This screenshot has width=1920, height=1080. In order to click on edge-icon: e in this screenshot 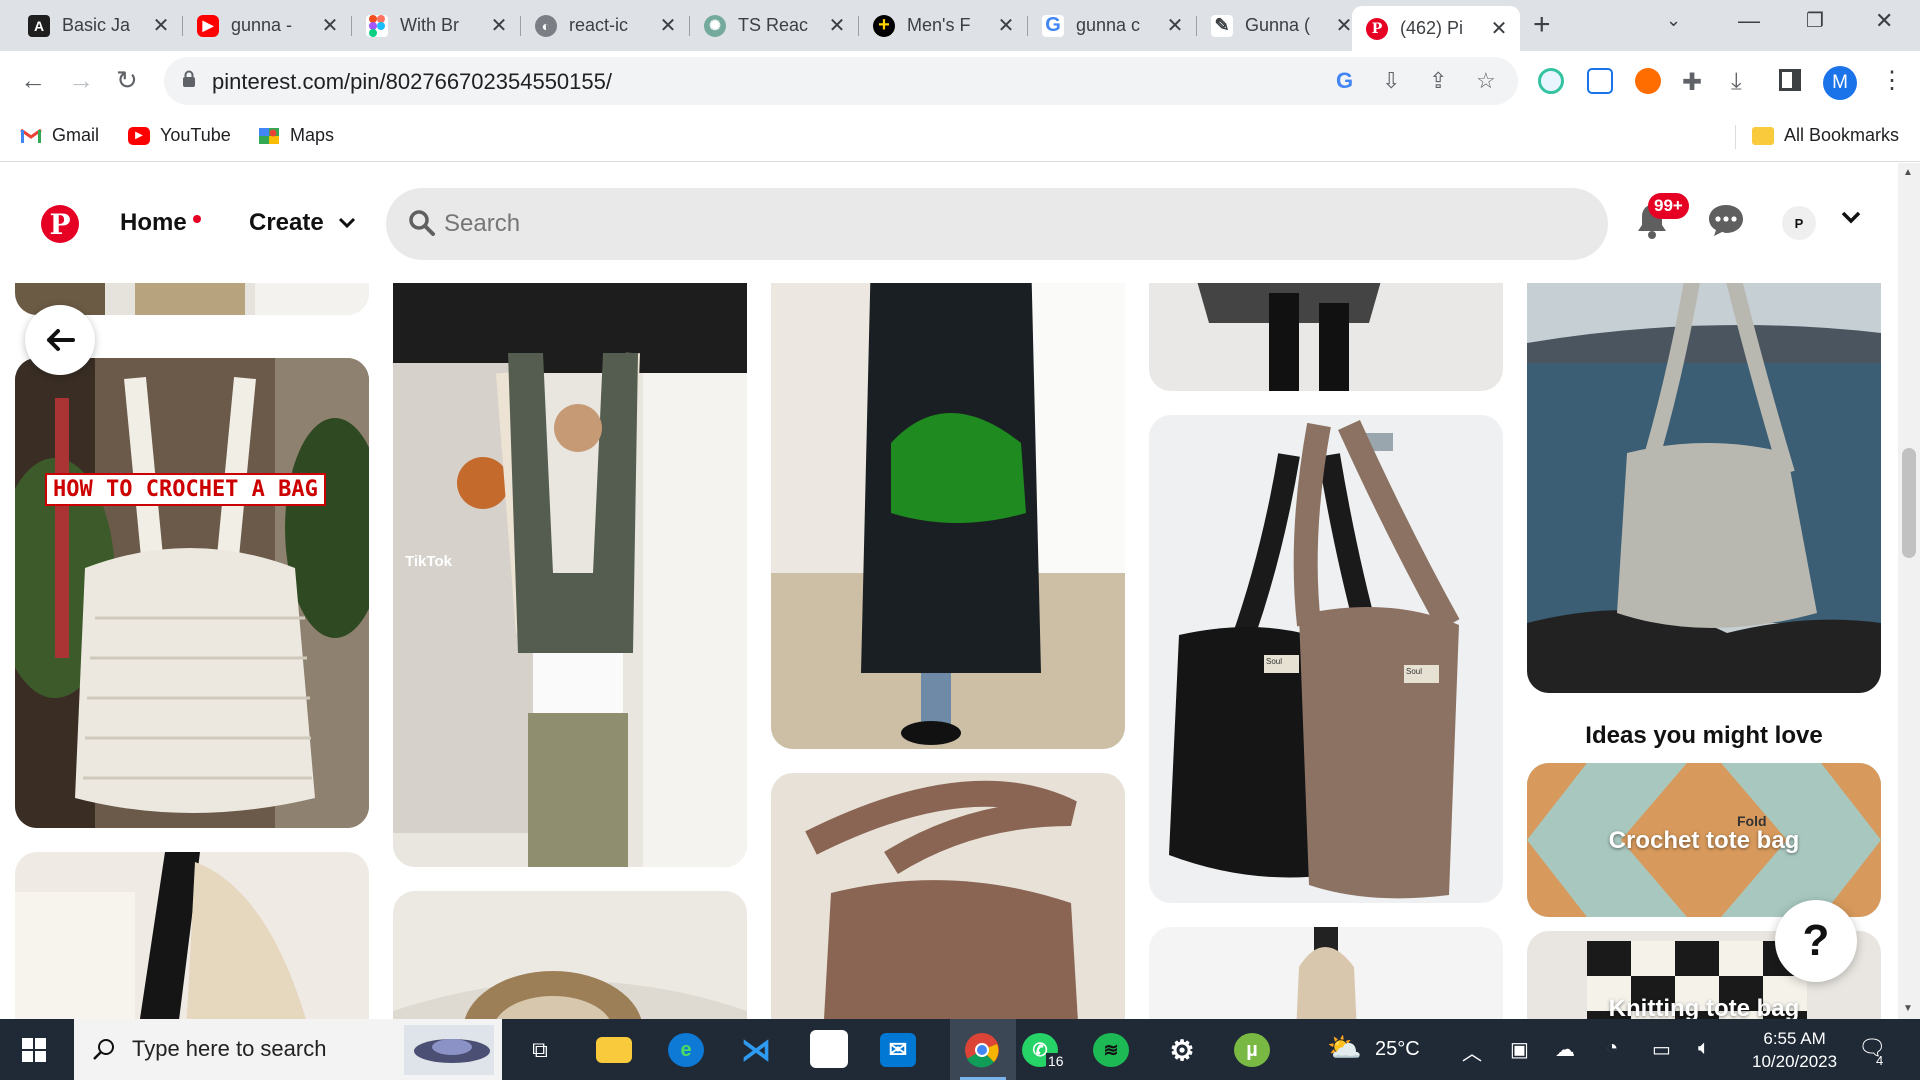, I will do `click(686, 1050)`.